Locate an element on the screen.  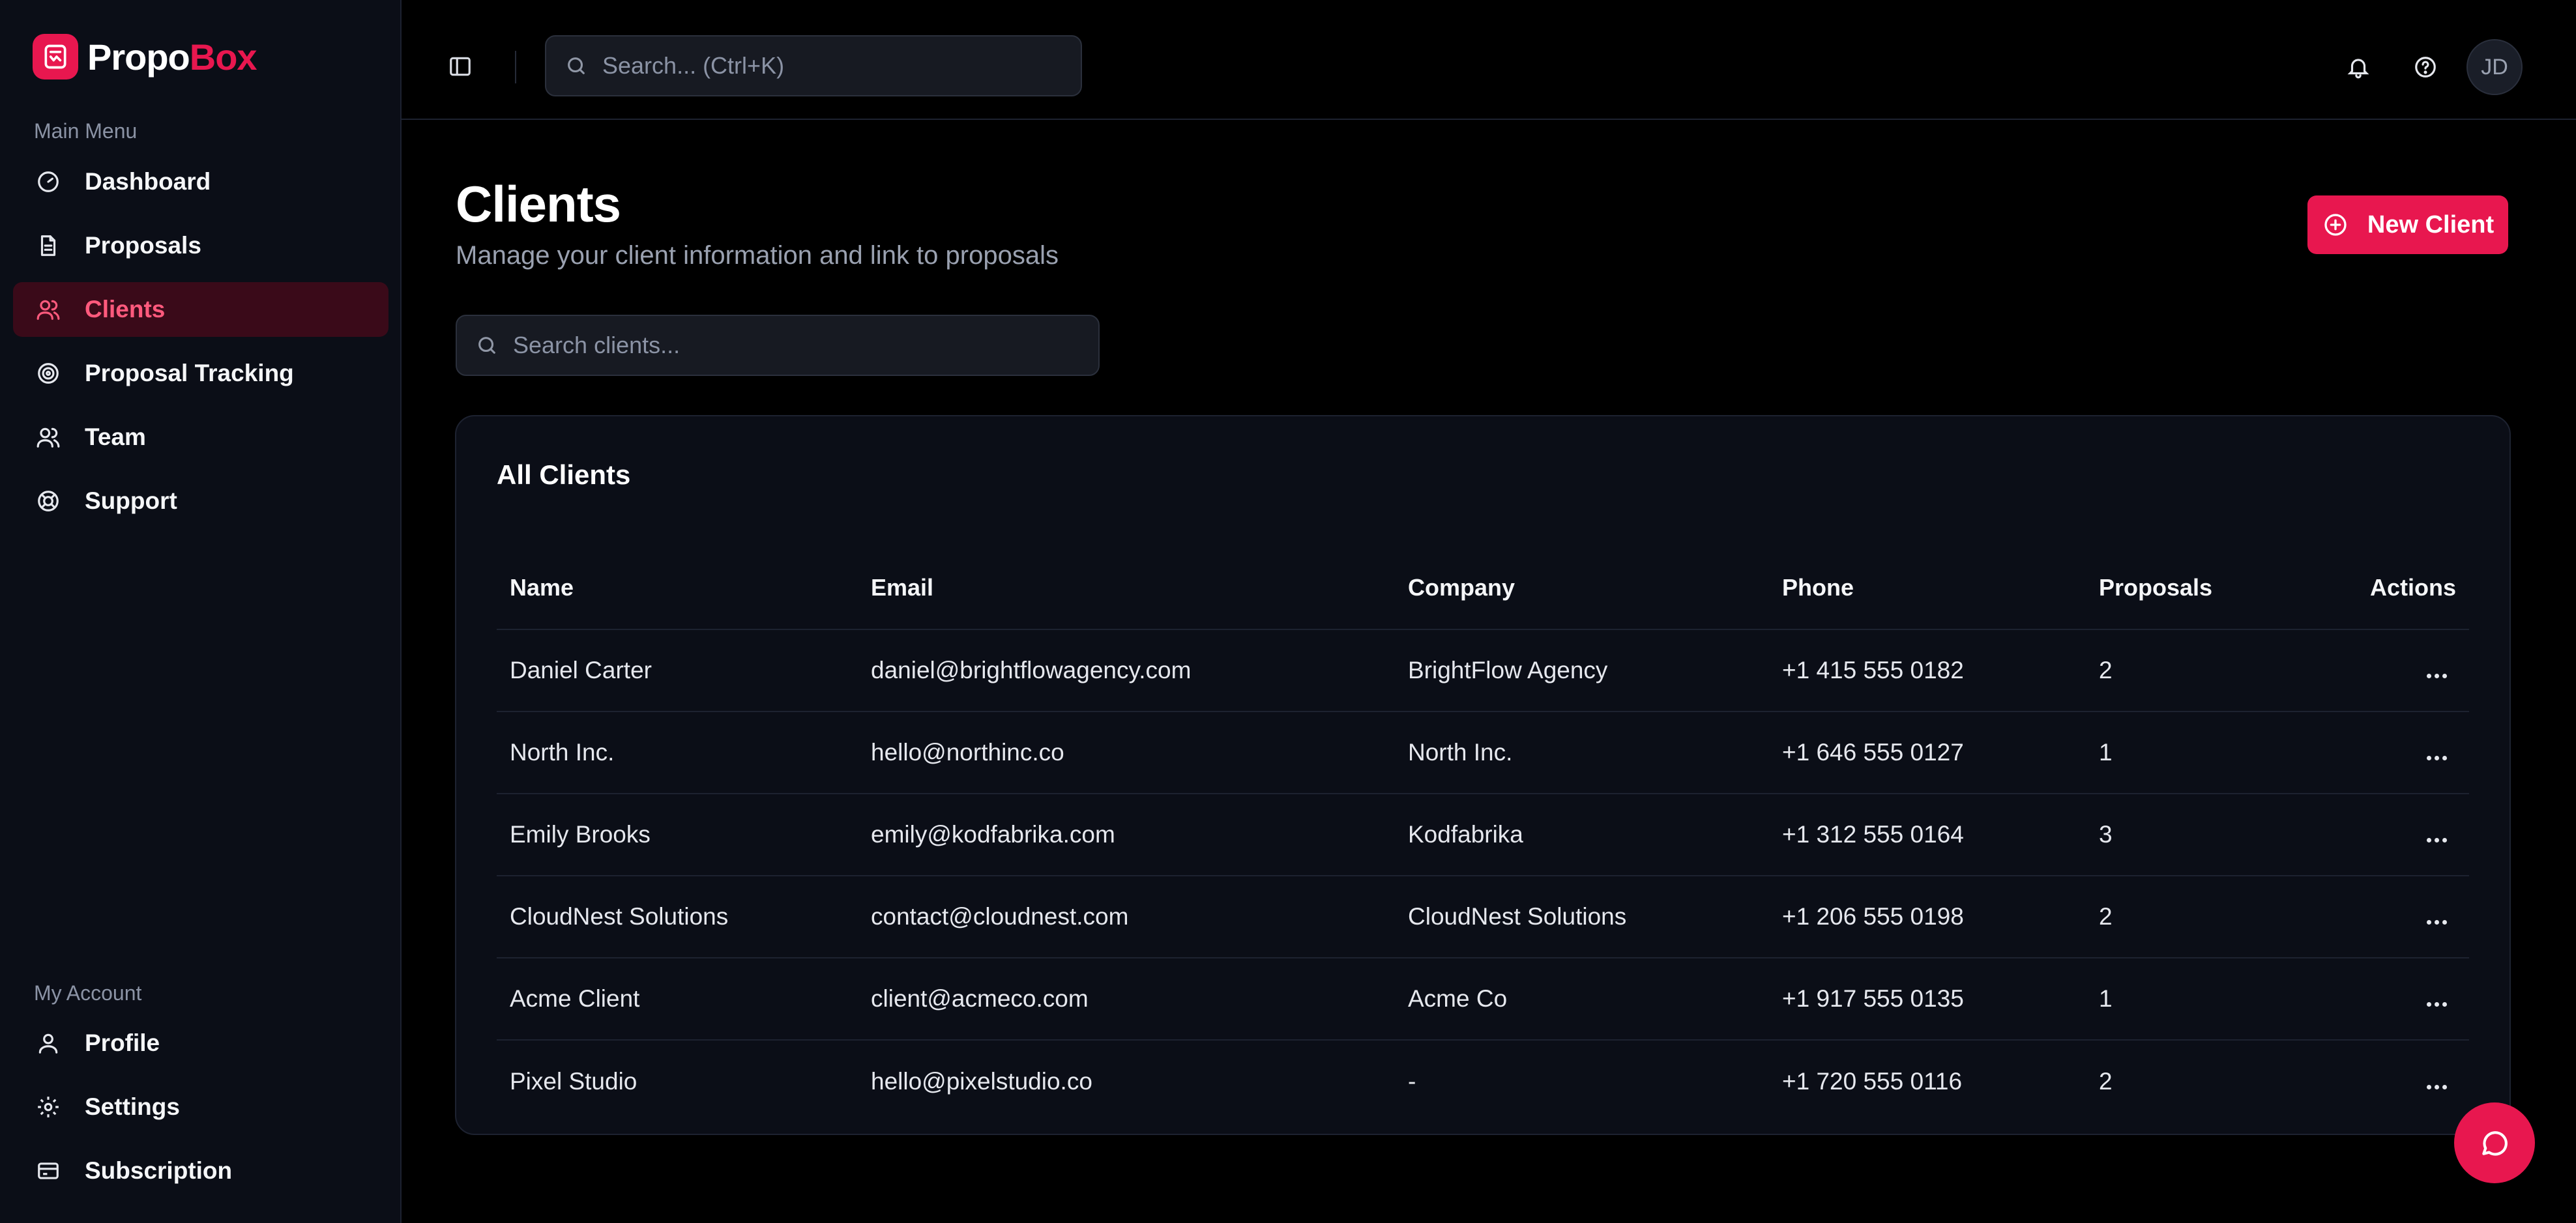
sidebar-item-label: Clients is located at coordinates (125, 309).